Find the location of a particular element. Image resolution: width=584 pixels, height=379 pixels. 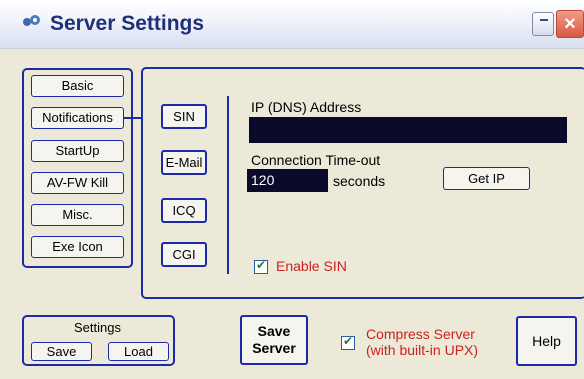

nav-exeicon-button: Exe Icon is located at coordinates (77, 247).